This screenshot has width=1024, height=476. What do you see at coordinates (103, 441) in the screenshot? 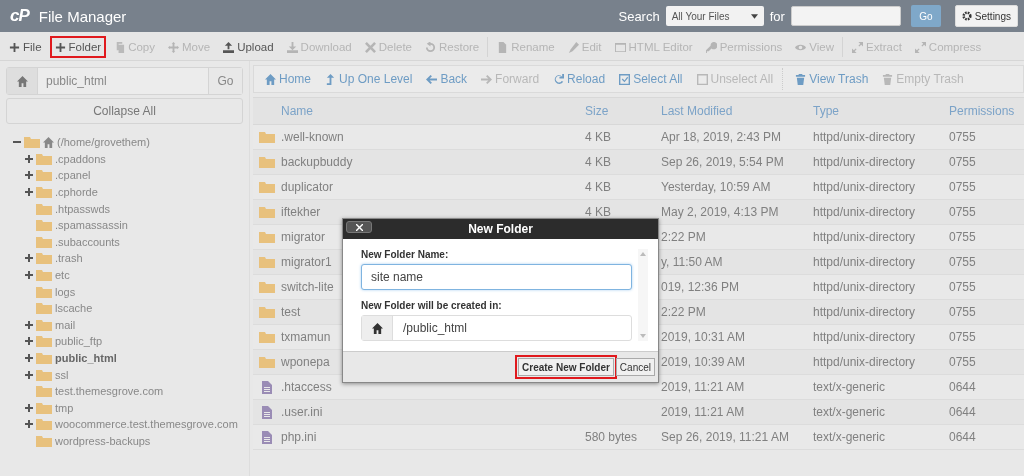
I see `tree-item: wordpress-backups` at bounding box center [103, 441].